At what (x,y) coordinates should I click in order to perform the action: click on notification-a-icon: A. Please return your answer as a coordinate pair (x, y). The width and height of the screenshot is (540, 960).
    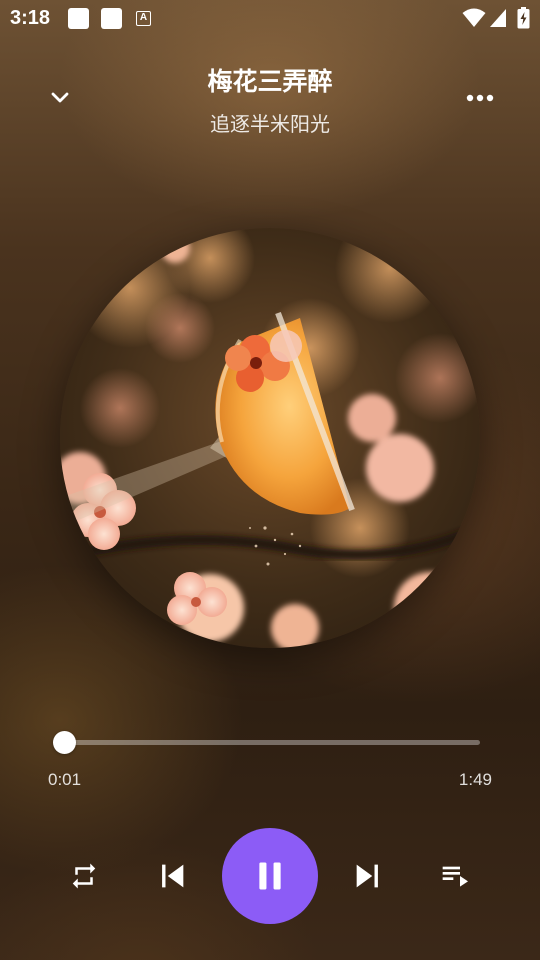
    Looking at the image, I should click on (143, 18).